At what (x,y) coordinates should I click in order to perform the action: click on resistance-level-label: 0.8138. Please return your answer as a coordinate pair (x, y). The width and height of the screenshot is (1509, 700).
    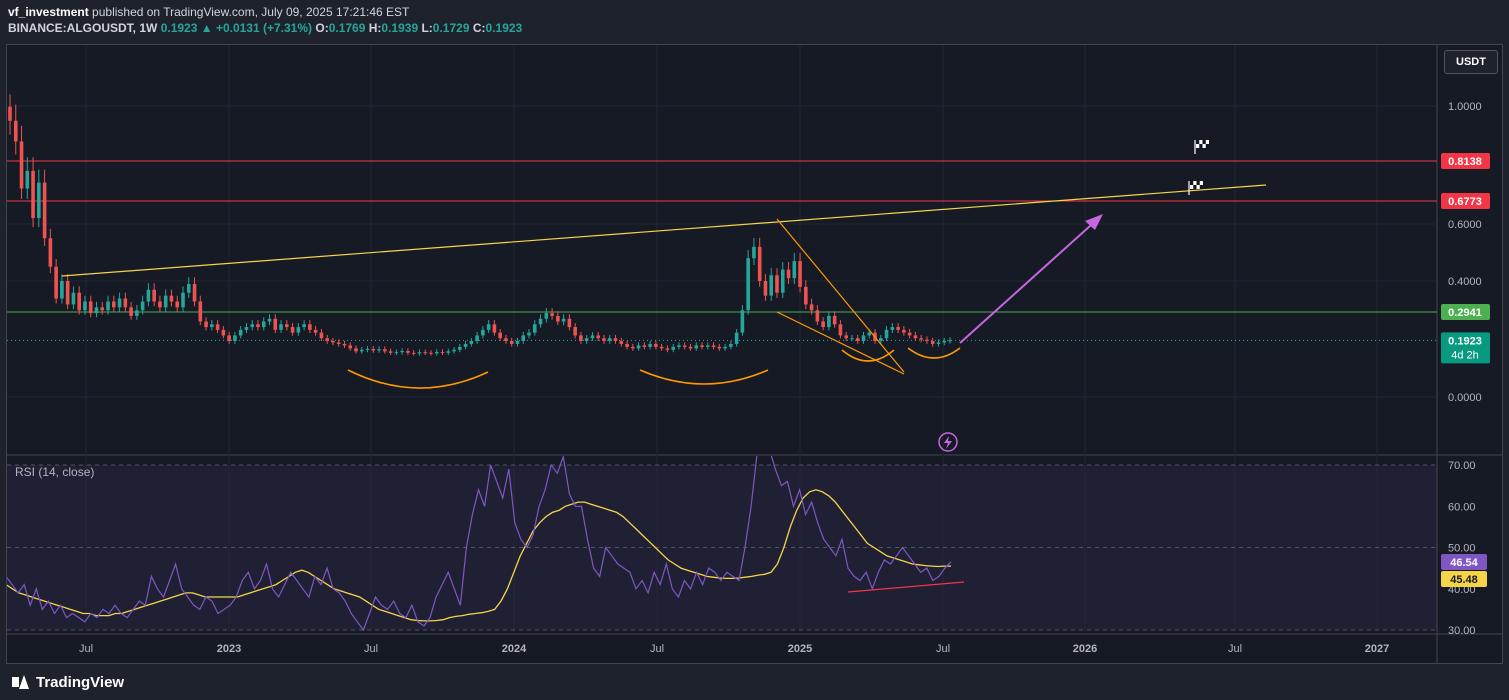
    Looking at the image, I should click on (1465, 162).